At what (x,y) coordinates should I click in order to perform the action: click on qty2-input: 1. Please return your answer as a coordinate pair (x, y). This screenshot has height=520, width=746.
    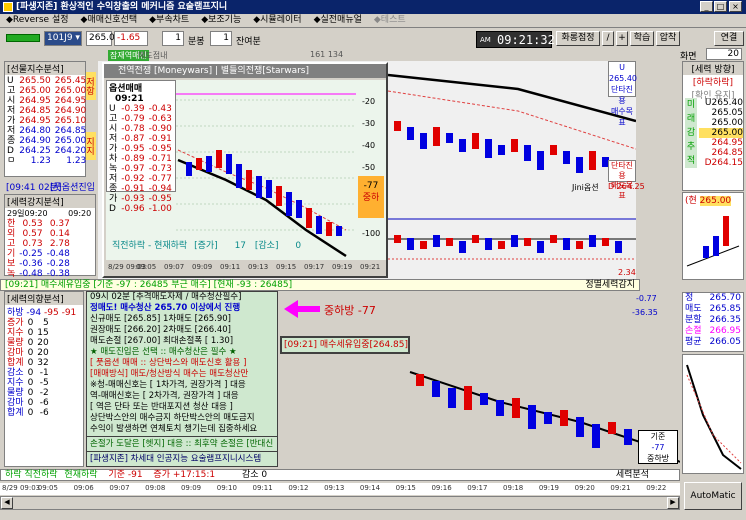
    Looking at the image, I should click on (221, 38).